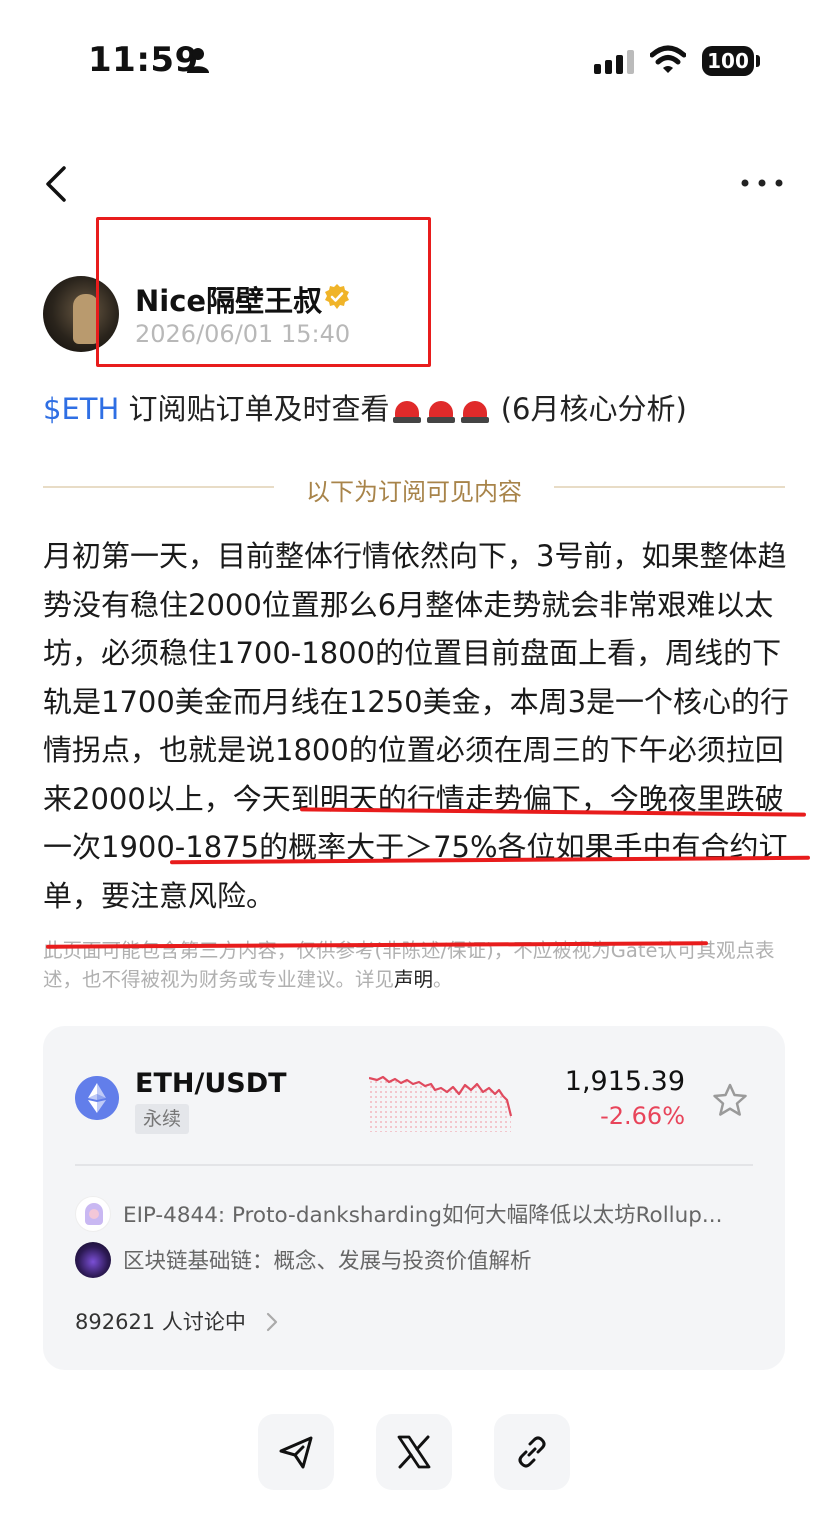 Image resolution: width=828 pixels, height=1530 pixels. Describe the element at coordinates (414, 60) in the screenshot. I see `status-bar: 11:59 100` at that location.